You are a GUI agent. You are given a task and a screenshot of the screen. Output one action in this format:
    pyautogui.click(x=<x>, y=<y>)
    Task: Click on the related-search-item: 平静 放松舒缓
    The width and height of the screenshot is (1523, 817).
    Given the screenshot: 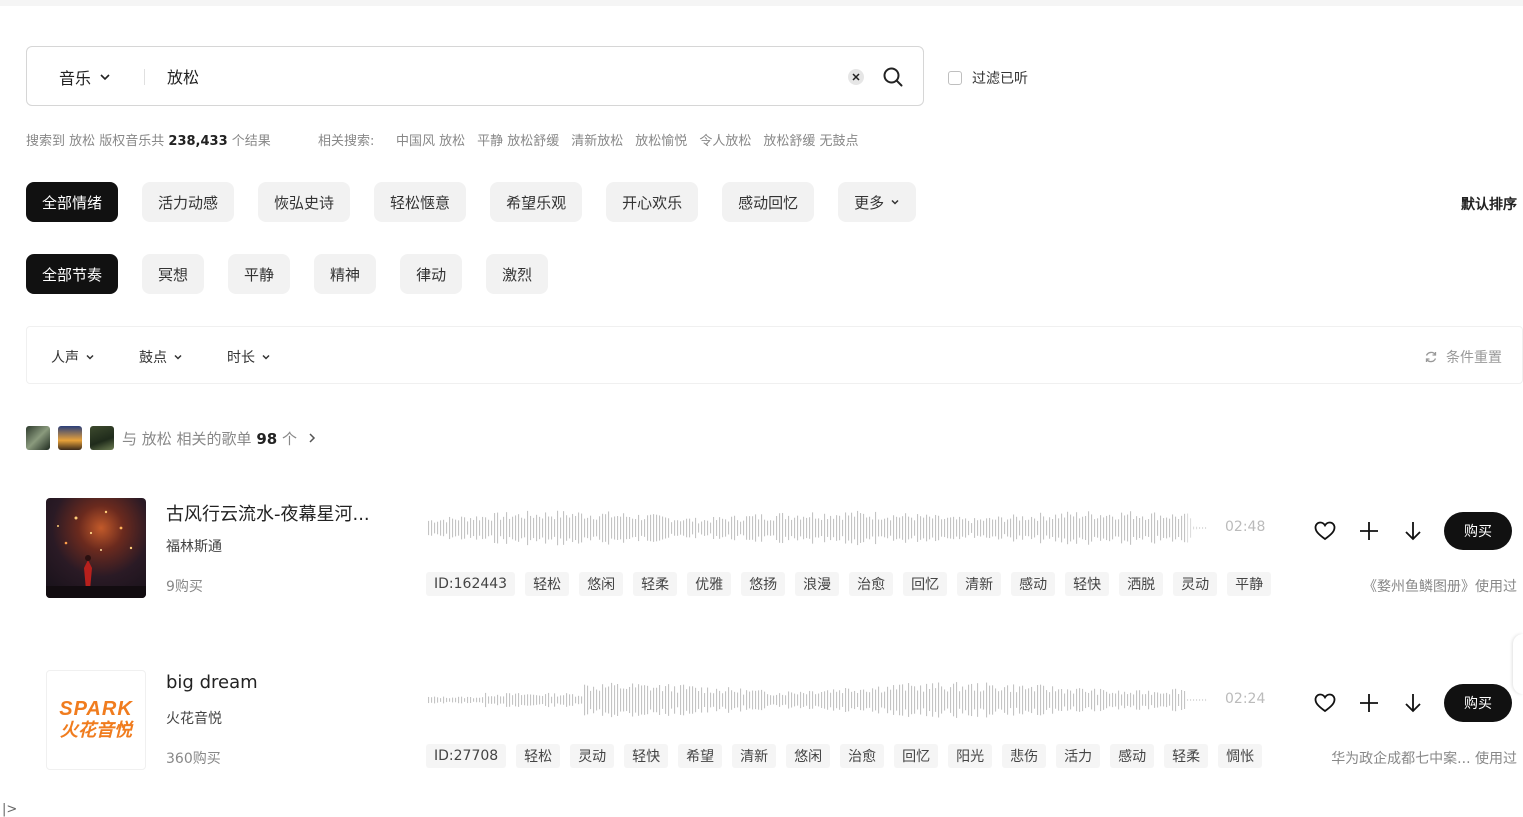 What is the action you would take?
    pyautogui.click(x=518, y=139)
    